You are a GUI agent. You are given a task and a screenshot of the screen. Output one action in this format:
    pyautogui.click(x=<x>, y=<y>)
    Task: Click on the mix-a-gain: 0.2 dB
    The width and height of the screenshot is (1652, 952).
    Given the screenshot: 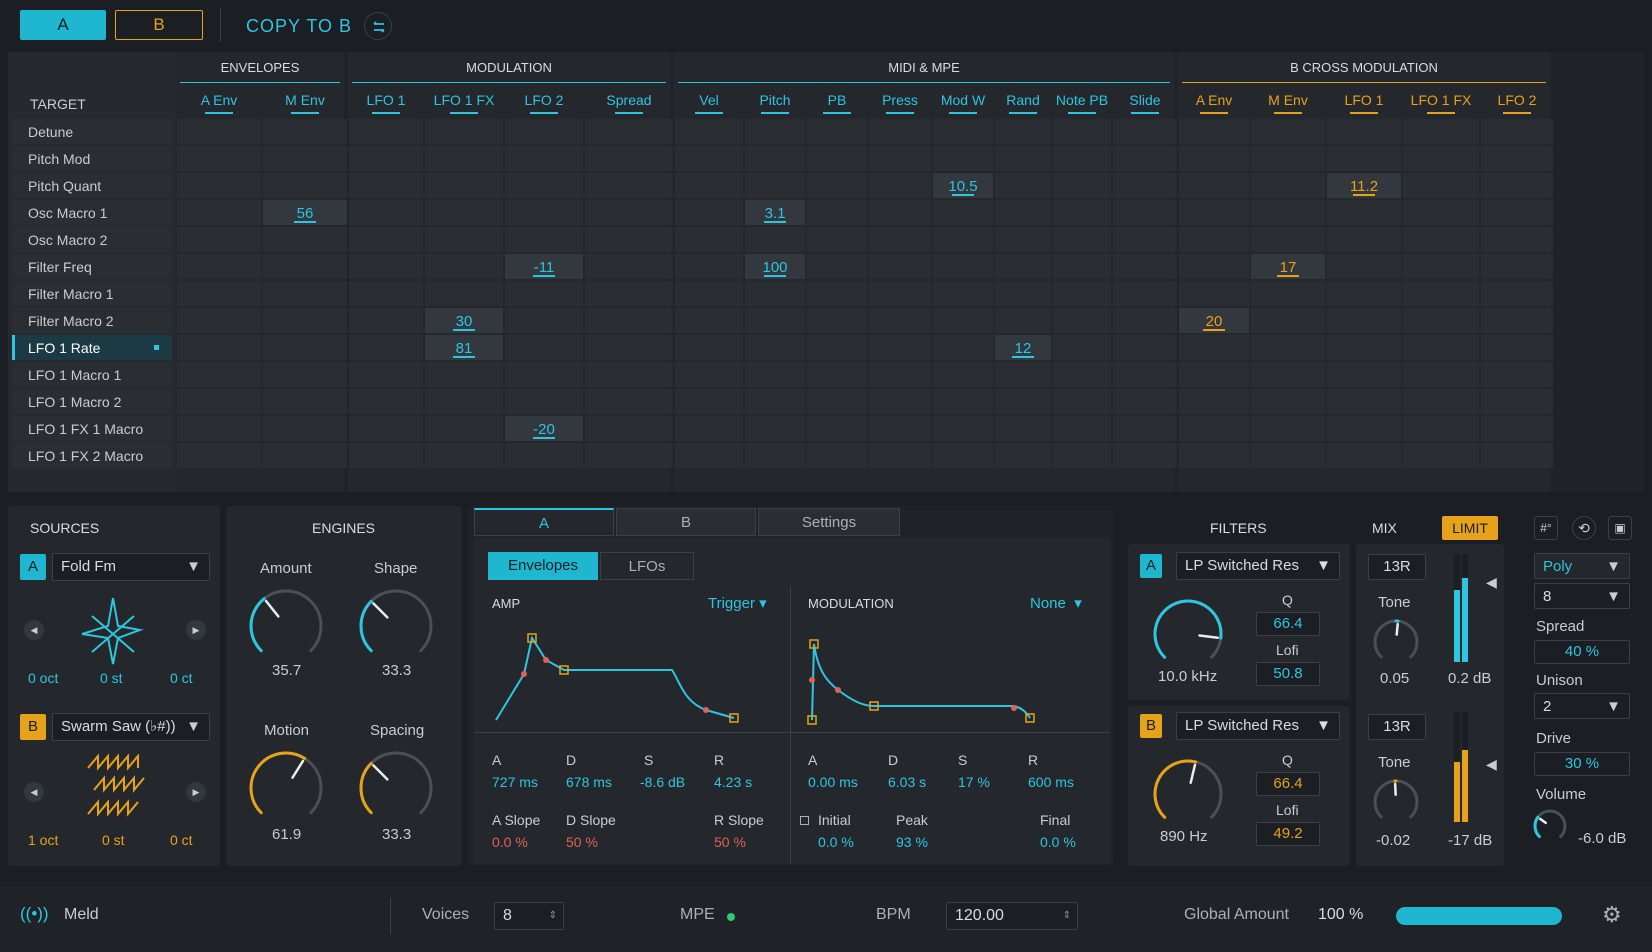 What is the action you would take?
    pyautogui.click(x=1469, y=678)
    